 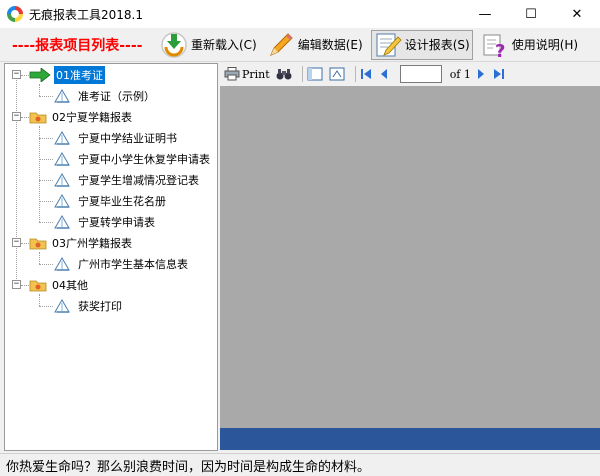 I want to click on tree-item: 准考证（示例）, so click(x=105, y=96).